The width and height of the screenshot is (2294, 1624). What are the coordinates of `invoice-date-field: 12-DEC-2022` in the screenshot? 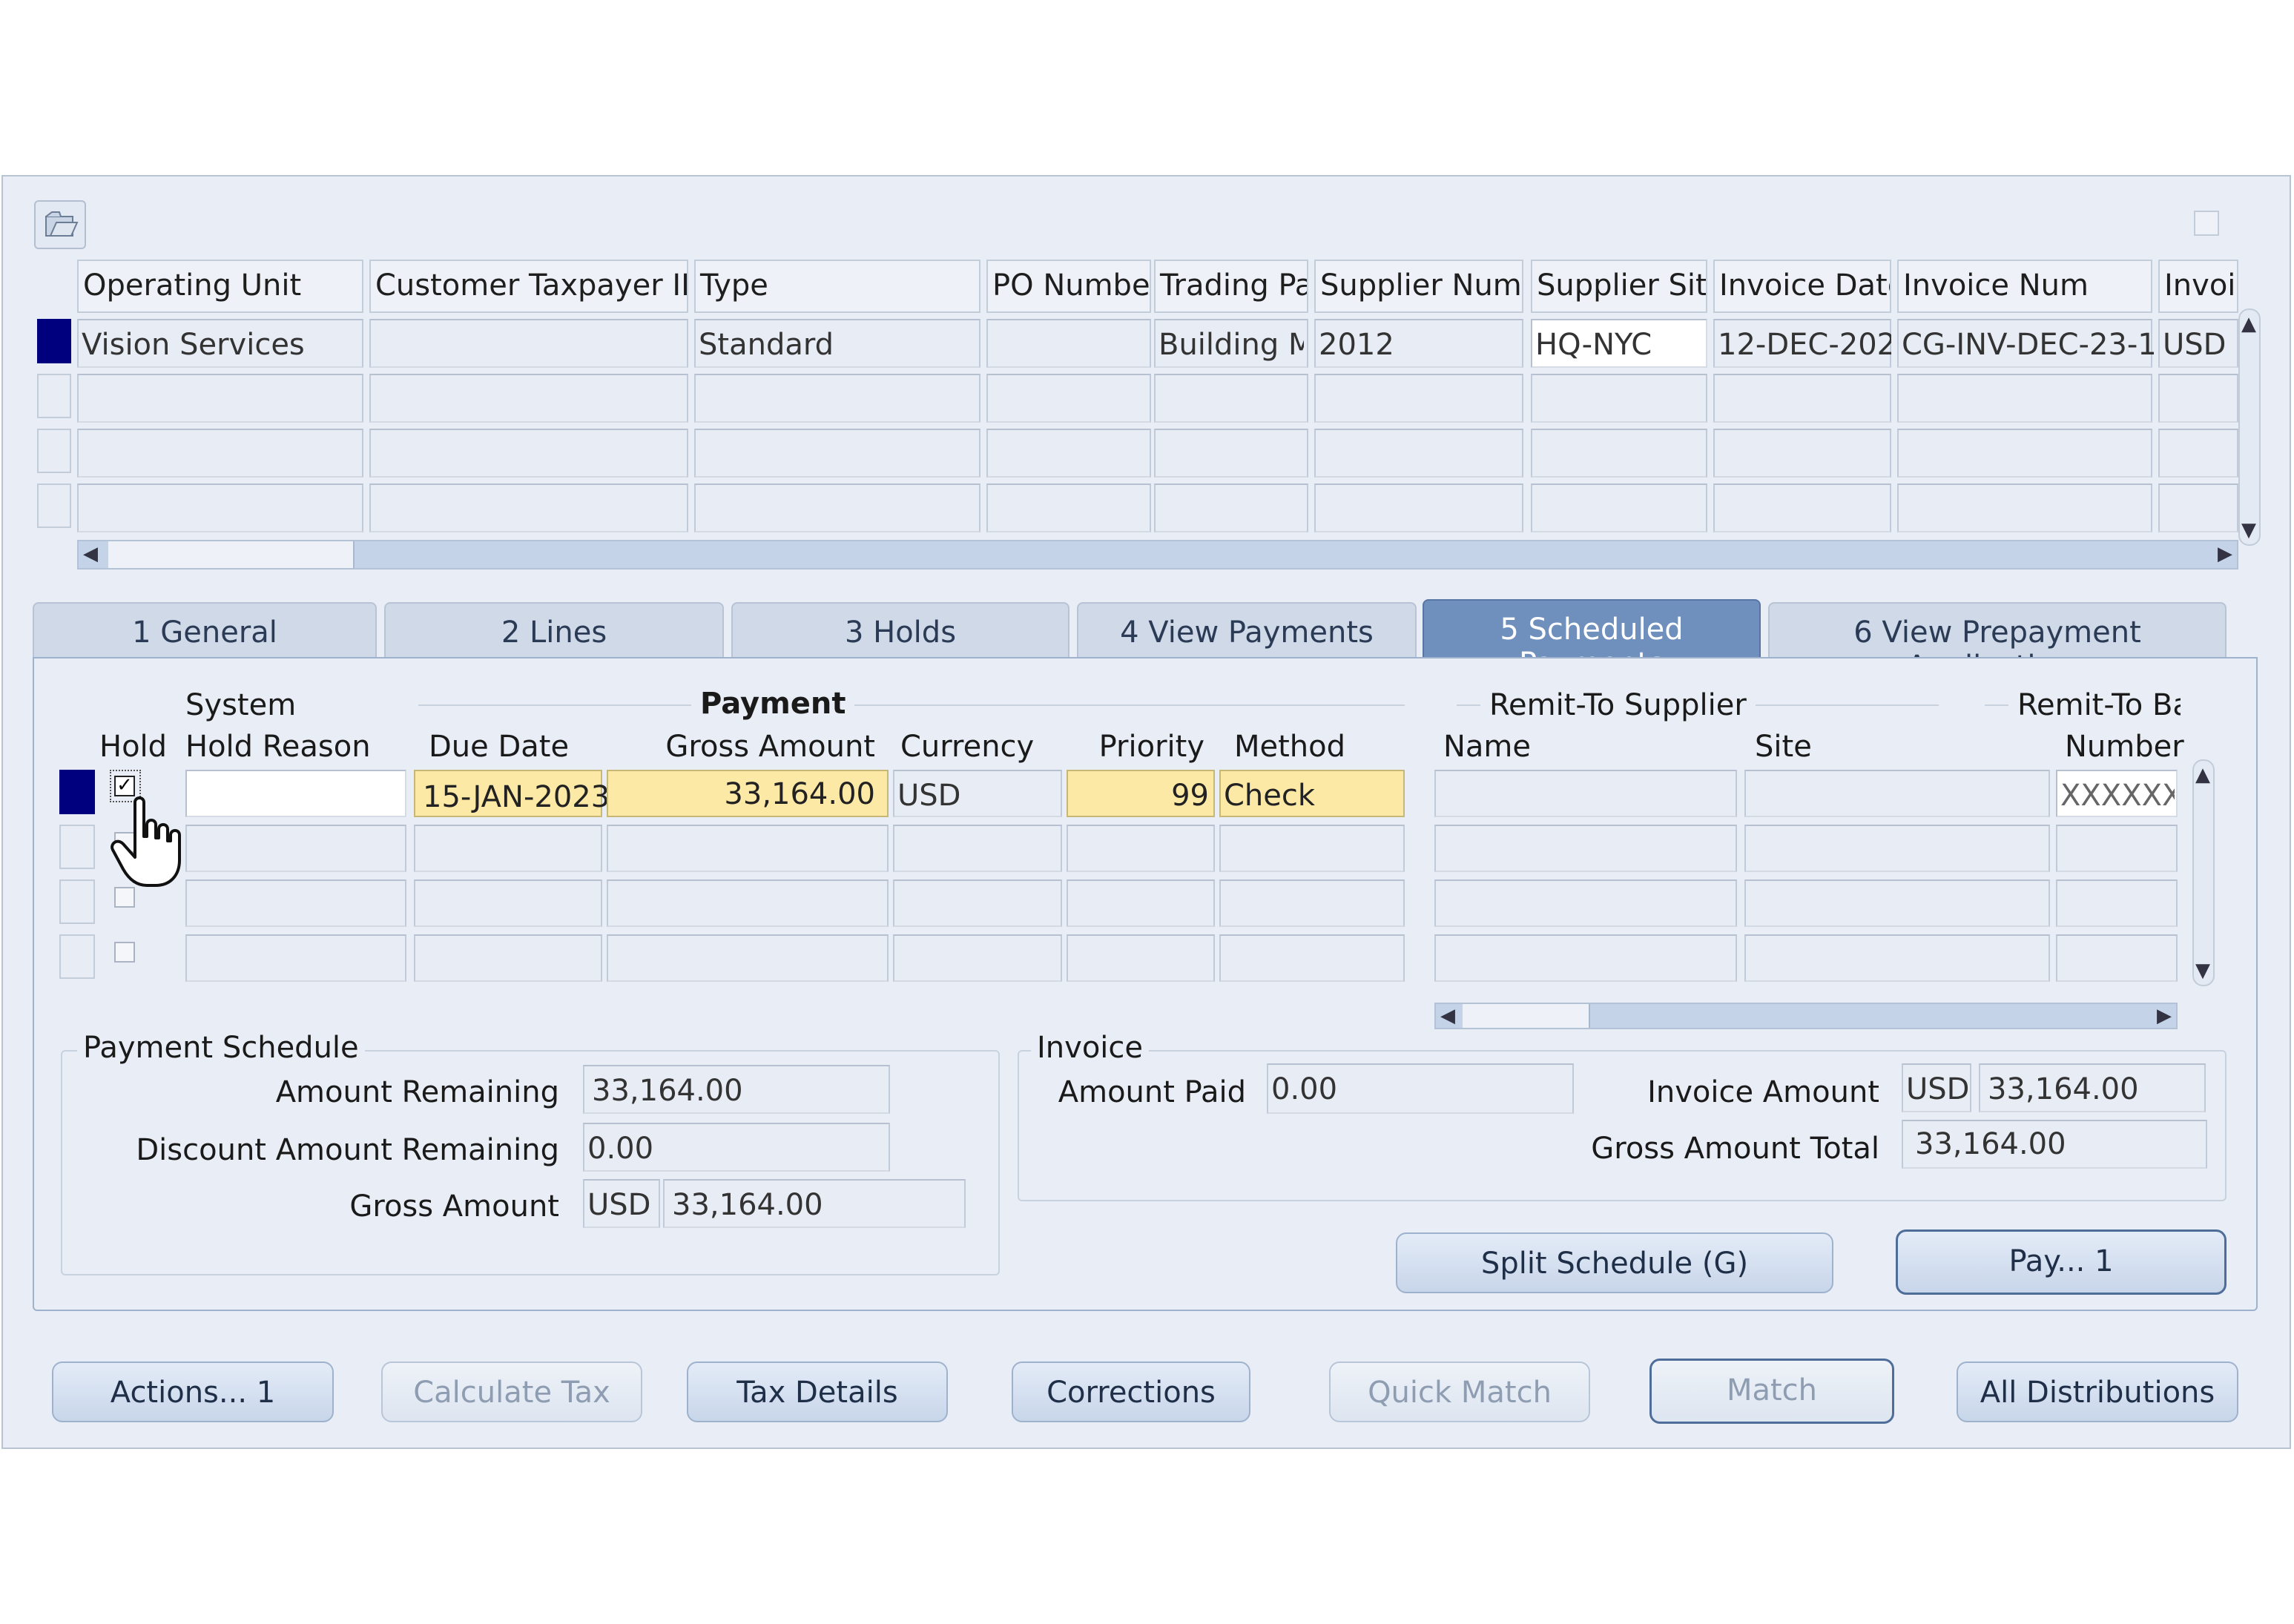 It's located at (1802, 344).